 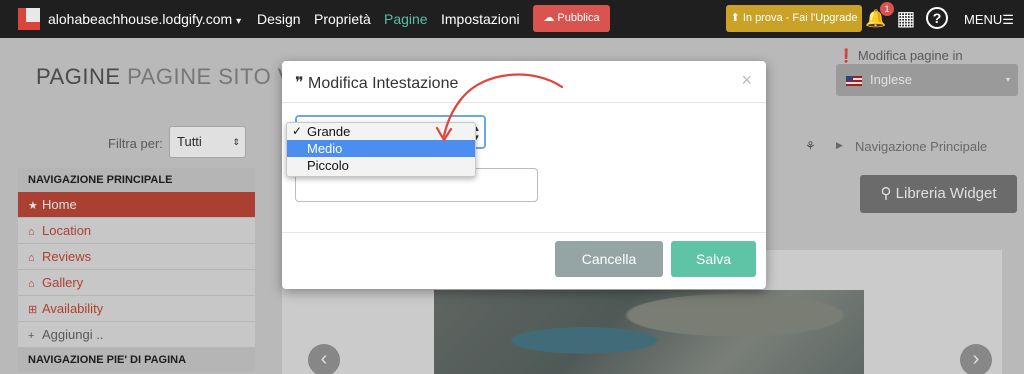 What do you see at coordinates (499, 107) in the screenshot?
I see `annotation-arrow` at bounding box center [499, 107].